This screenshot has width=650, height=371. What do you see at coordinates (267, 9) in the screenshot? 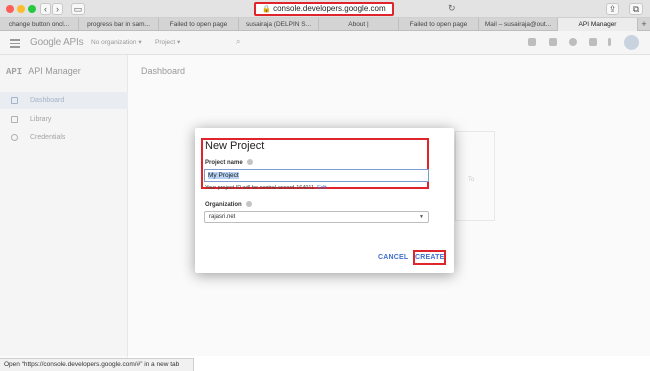
I see `lock-icon: 🔒` at bounding box center [267, 9].